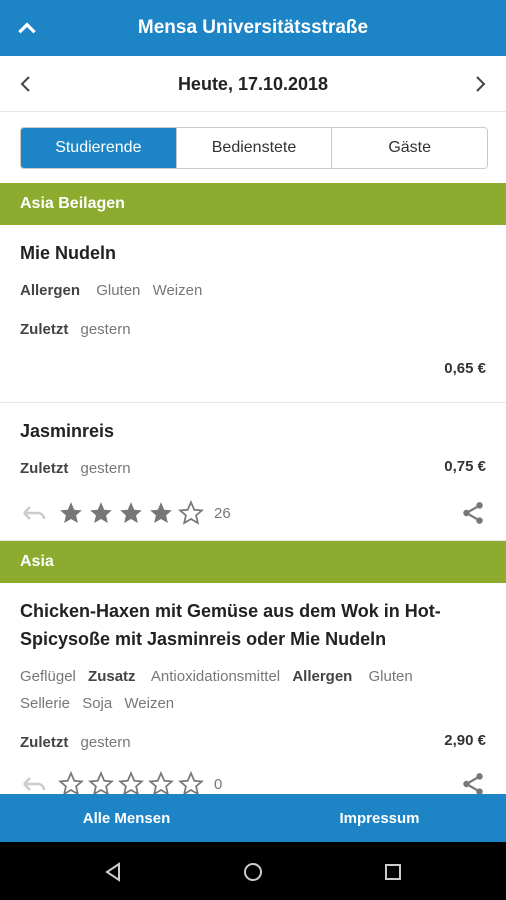 Image resolution: width=506 pixels, height=900 pixels. I want to click on tab-bedienstete: Bedienstete, so click(254, 148).